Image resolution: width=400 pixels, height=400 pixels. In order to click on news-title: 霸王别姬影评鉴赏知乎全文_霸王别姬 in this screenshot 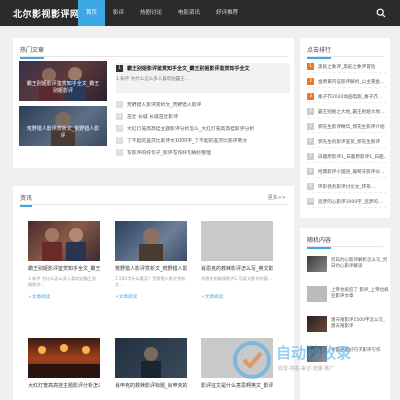, I will do `click(64, 268)`.